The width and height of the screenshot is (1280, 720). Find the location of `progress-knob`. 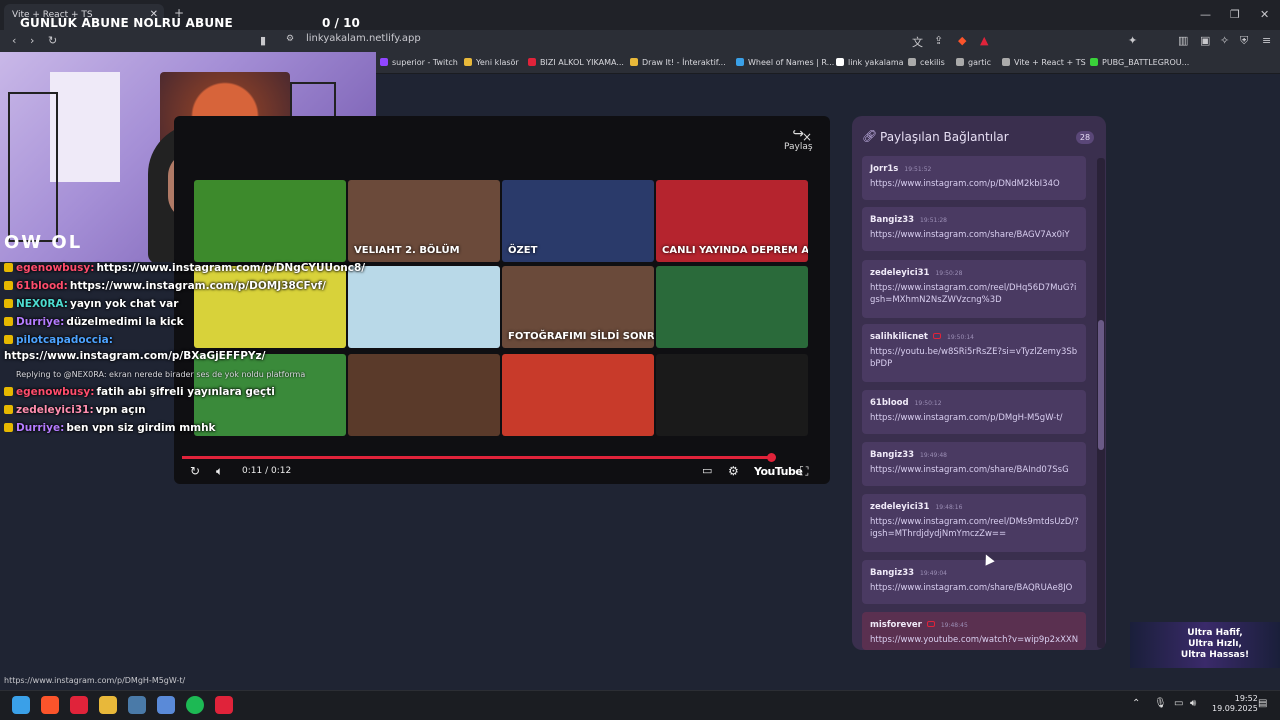

progress-knob is located at coordinates (771, 457).